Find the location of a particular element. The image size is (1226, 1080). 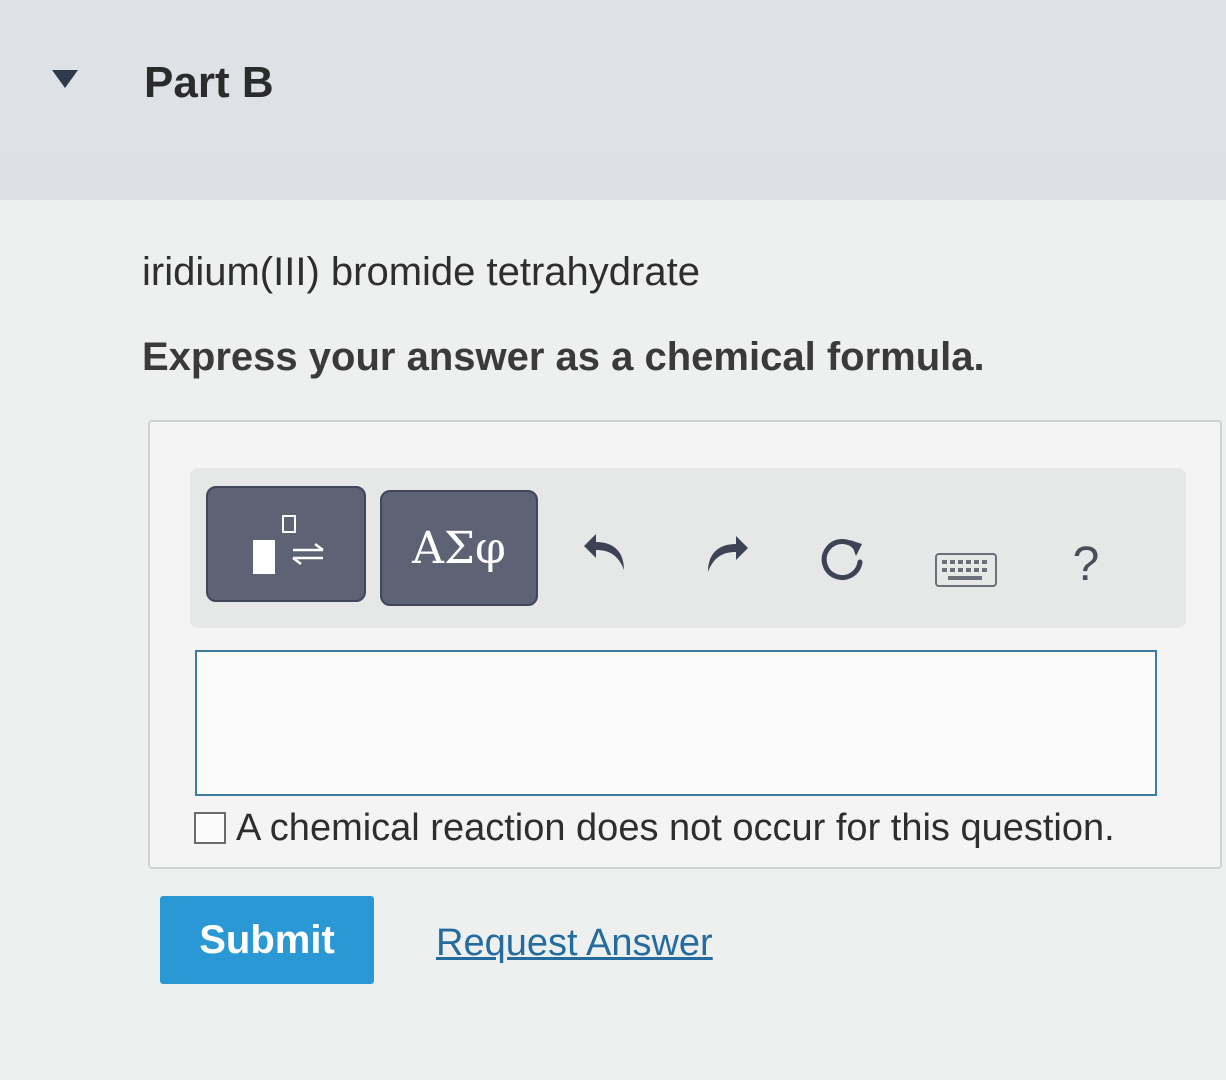

redo-icon is located at coordinates (728, 554).